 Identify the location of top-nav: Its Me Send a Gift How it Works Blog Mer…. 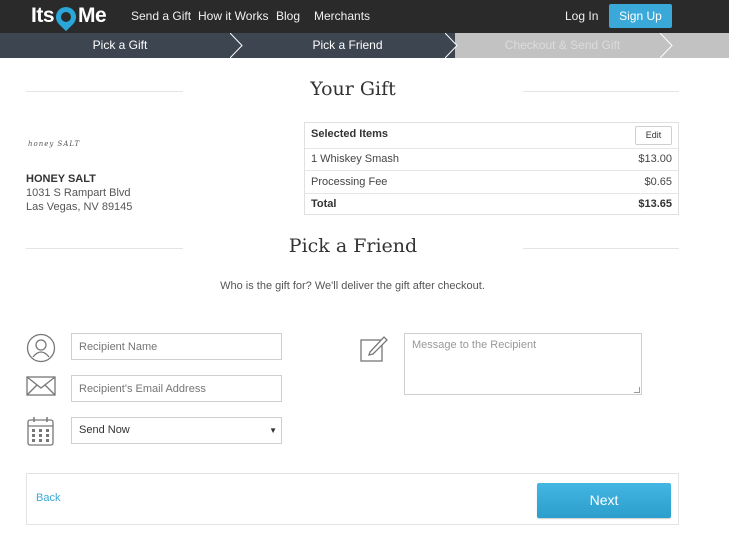
(364, 16).